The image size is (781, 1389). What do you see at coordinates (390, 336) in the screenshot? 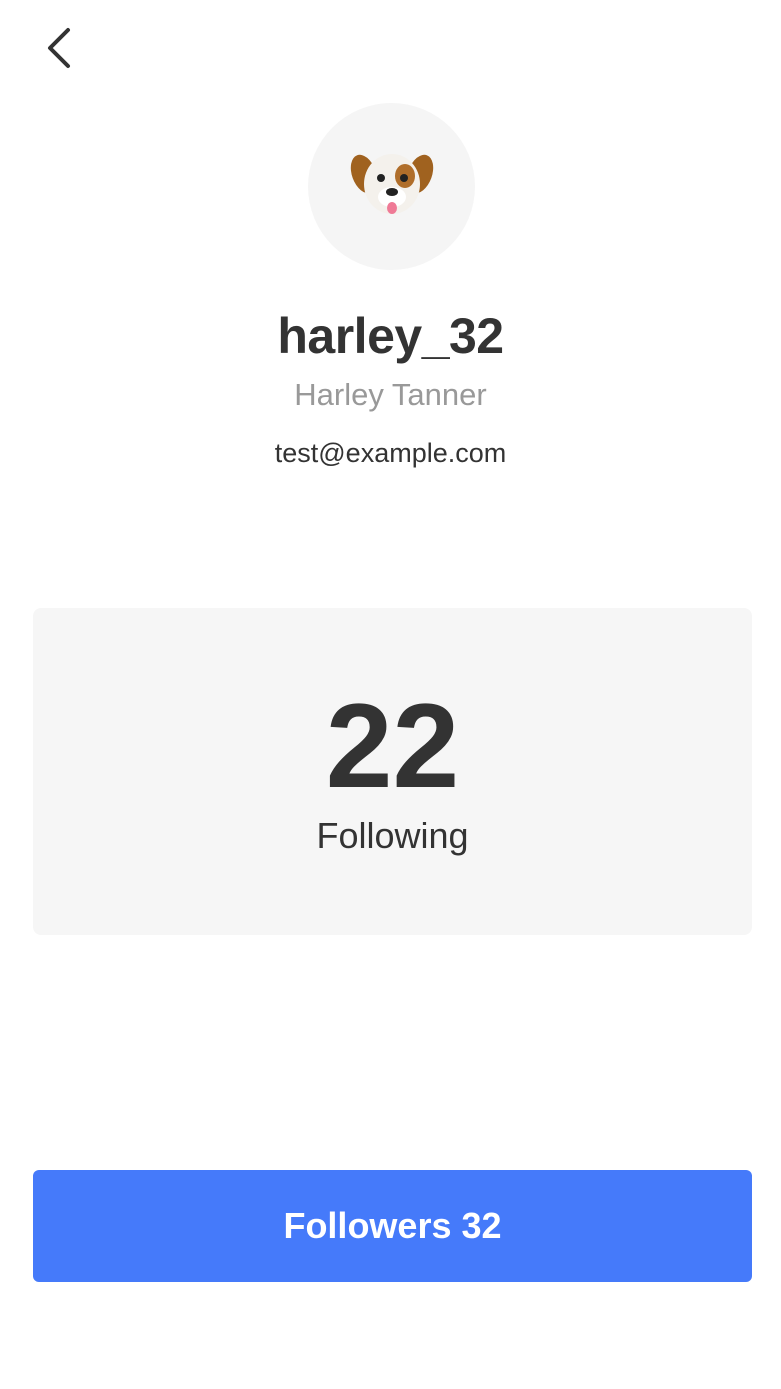
I see `username: harley_32` at bounding box center [390, 336].